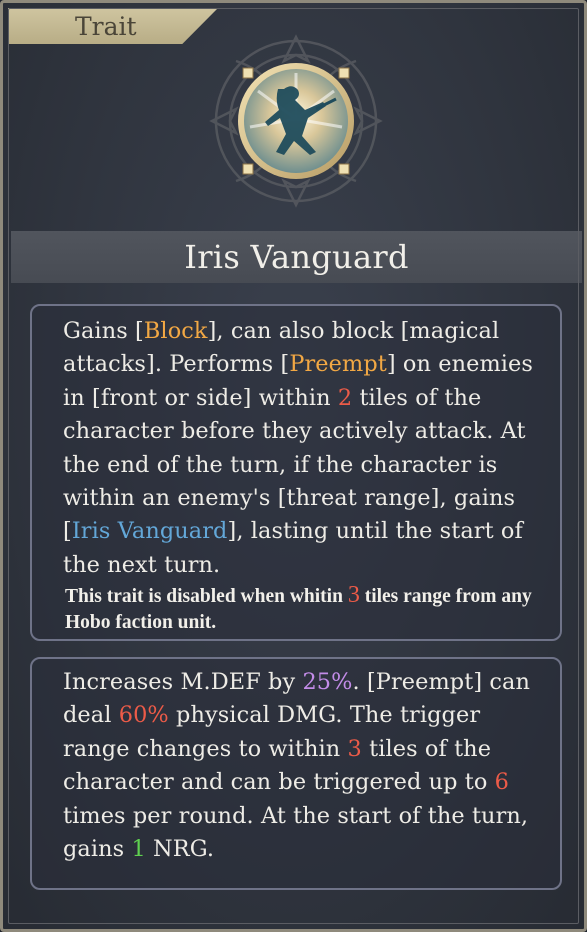  Describe the element at coordinates (502, 782) in the screenshot. I see `trigger-times: 6` at that location.